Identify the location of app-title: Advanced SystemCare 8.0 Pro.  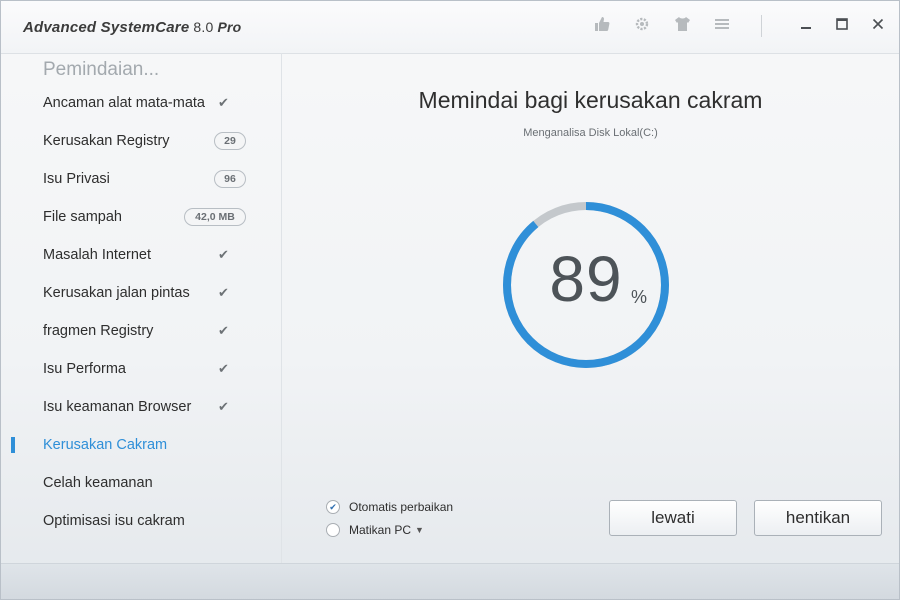
(132, 27).